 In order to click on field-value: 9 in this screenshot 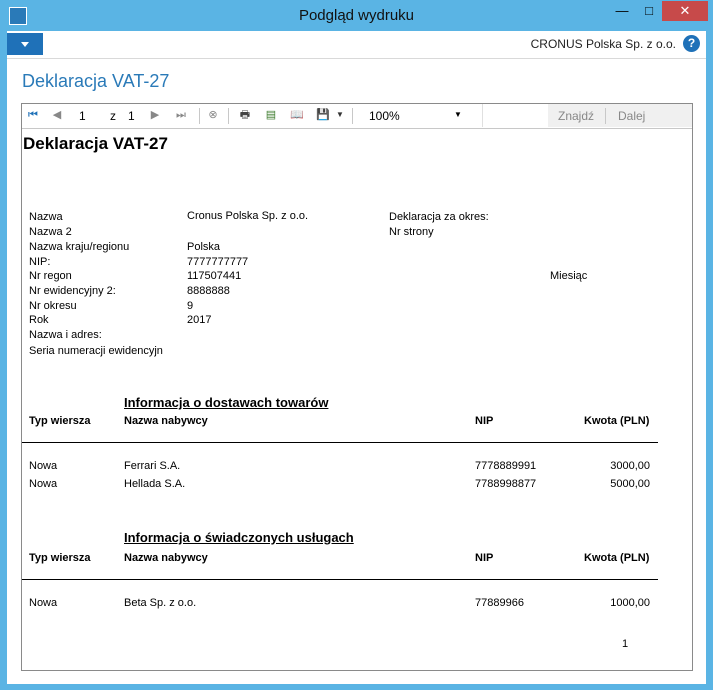, I will do `click(190, 306)`.